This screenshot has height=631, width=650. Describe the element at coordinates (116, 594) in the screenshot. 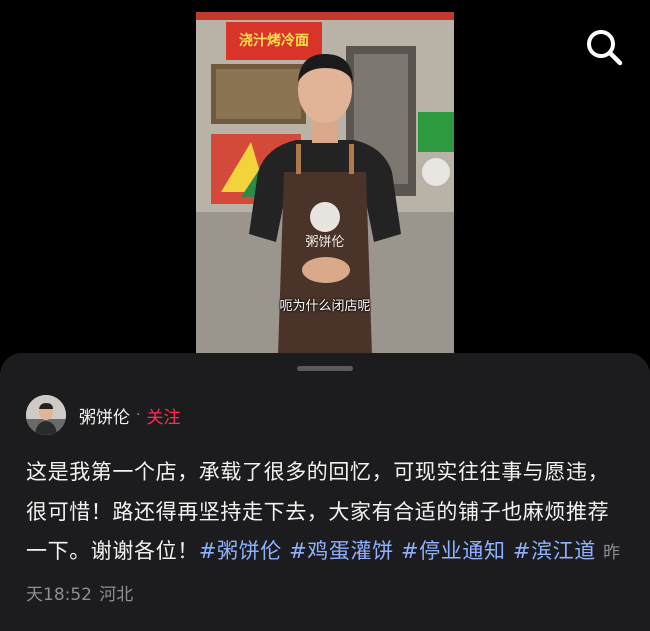

I see `post-location: 河北` at that location.